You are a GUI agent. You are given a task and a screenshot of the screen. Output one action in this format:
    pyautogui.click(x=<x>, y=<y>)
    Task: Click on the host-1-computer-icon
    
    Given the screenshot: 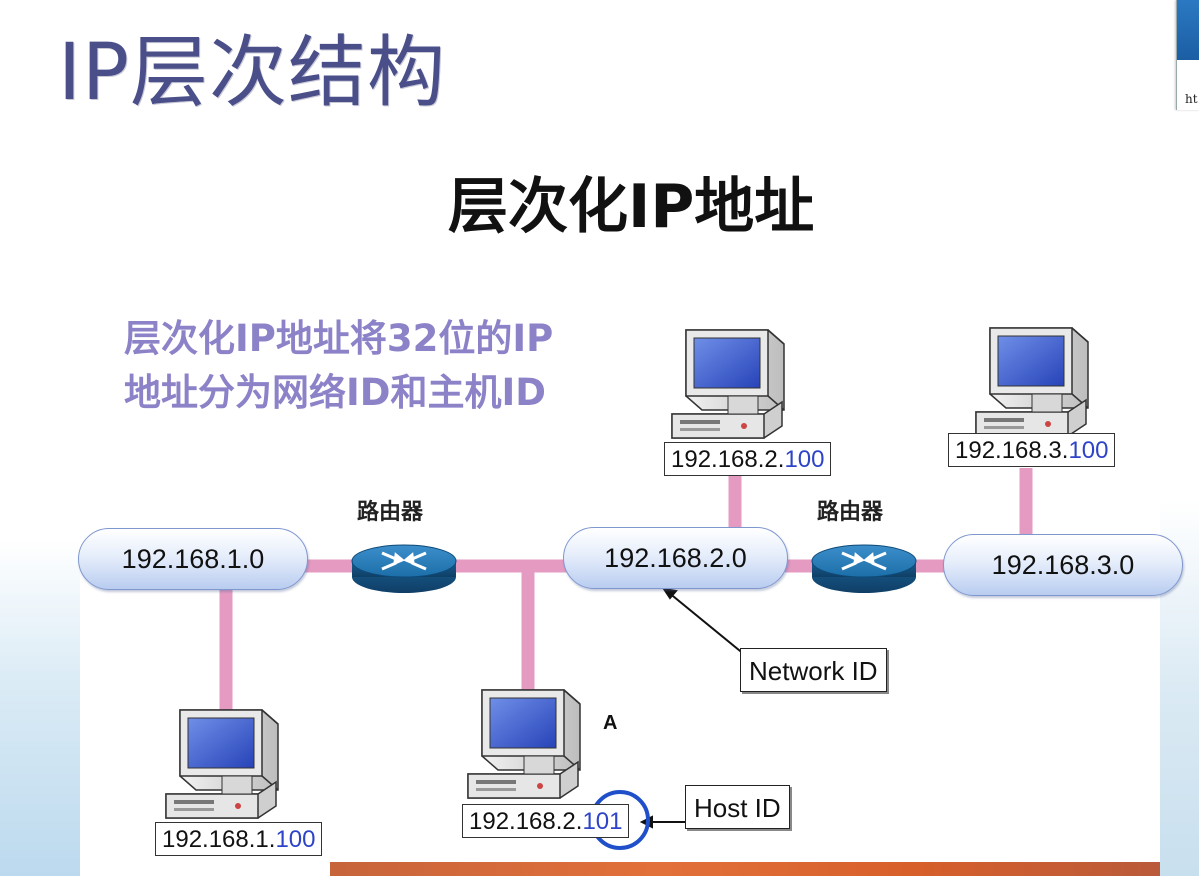 What is the action you would take?
    pyautogui.click(x=222, y=764)
    